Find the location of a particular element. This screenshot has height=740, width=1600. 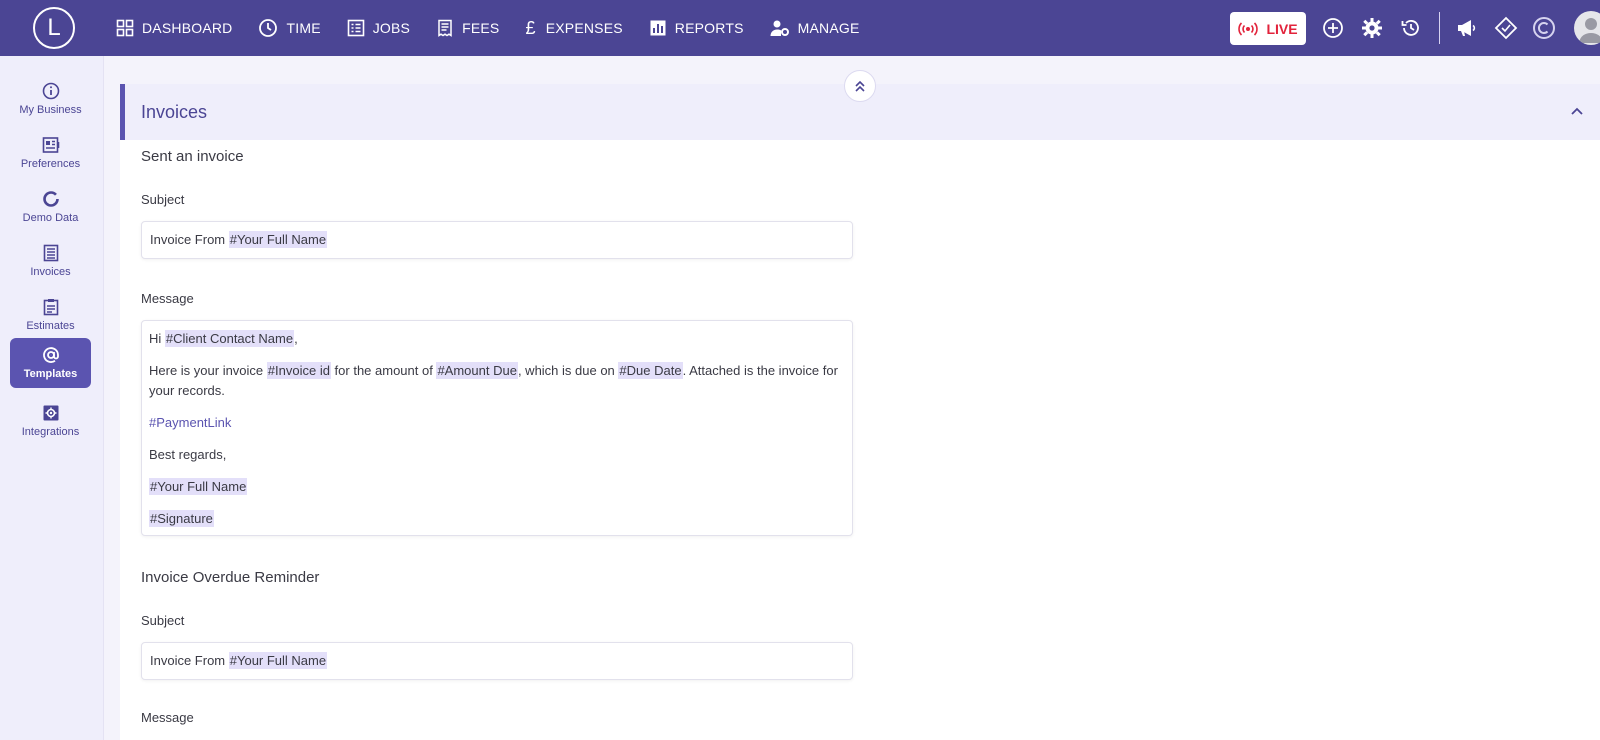

user-gear-icon is located at coordinates (779, 28).